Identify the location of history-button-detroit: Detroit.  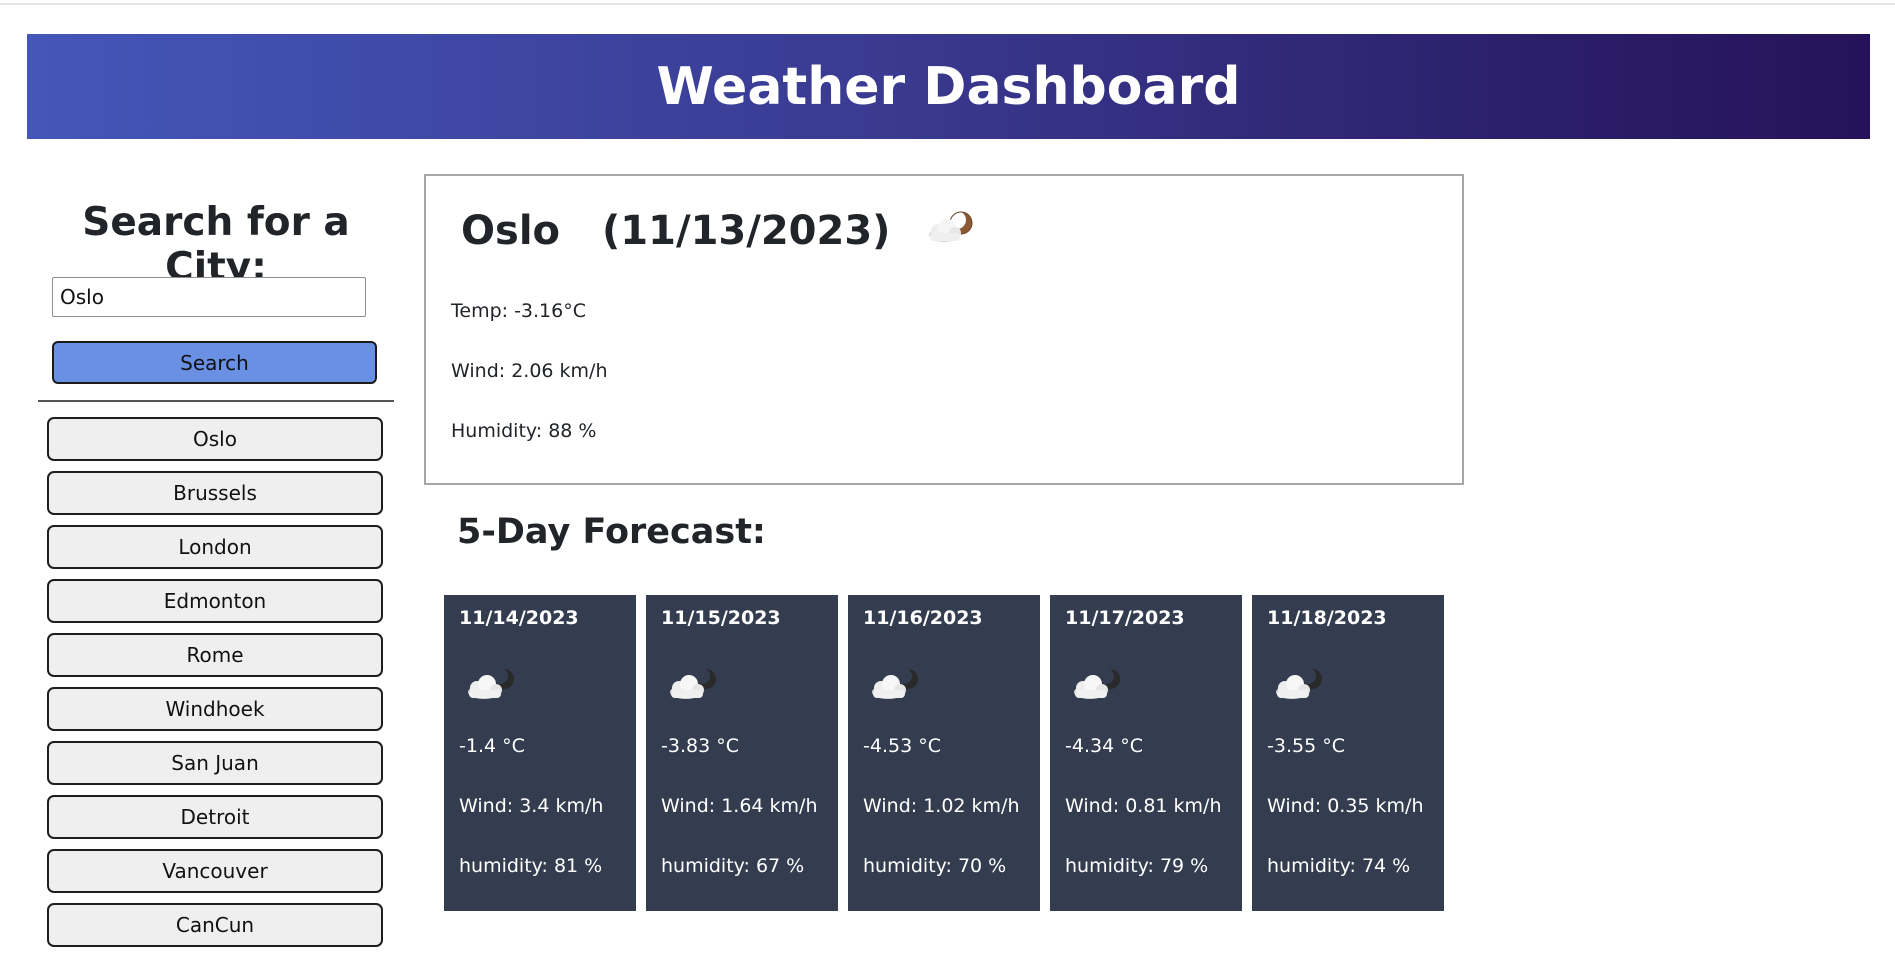
(215, 817).